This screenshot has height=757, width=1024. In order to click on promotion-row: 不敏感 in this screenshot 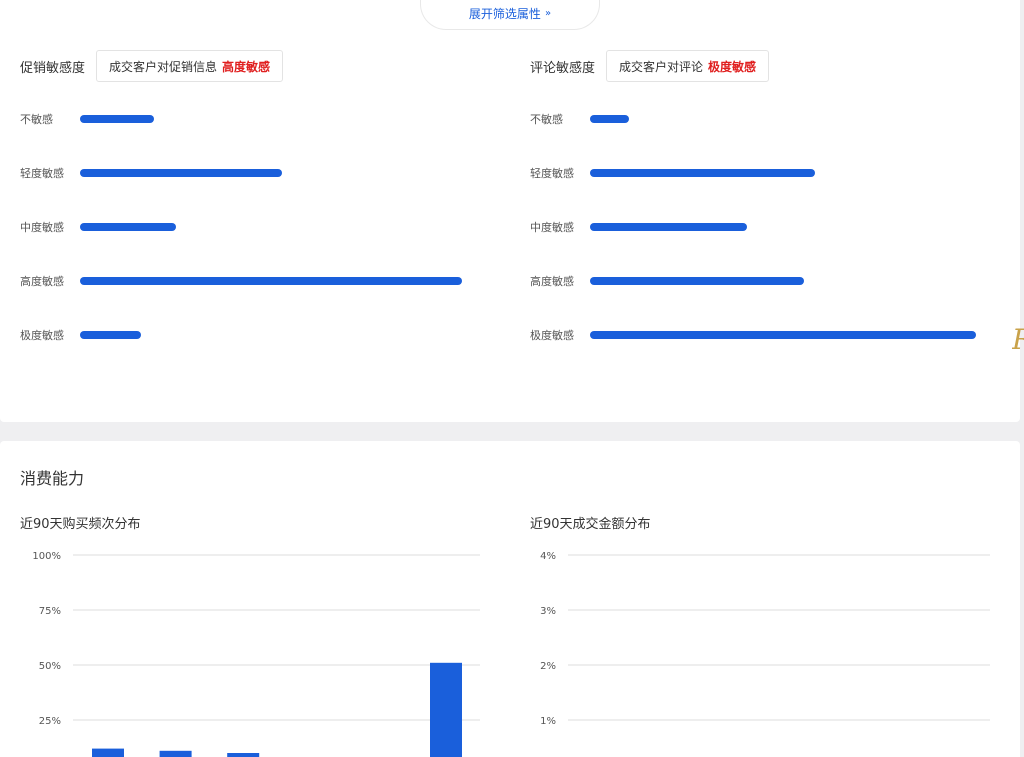, I will do `click(87, 119)`.